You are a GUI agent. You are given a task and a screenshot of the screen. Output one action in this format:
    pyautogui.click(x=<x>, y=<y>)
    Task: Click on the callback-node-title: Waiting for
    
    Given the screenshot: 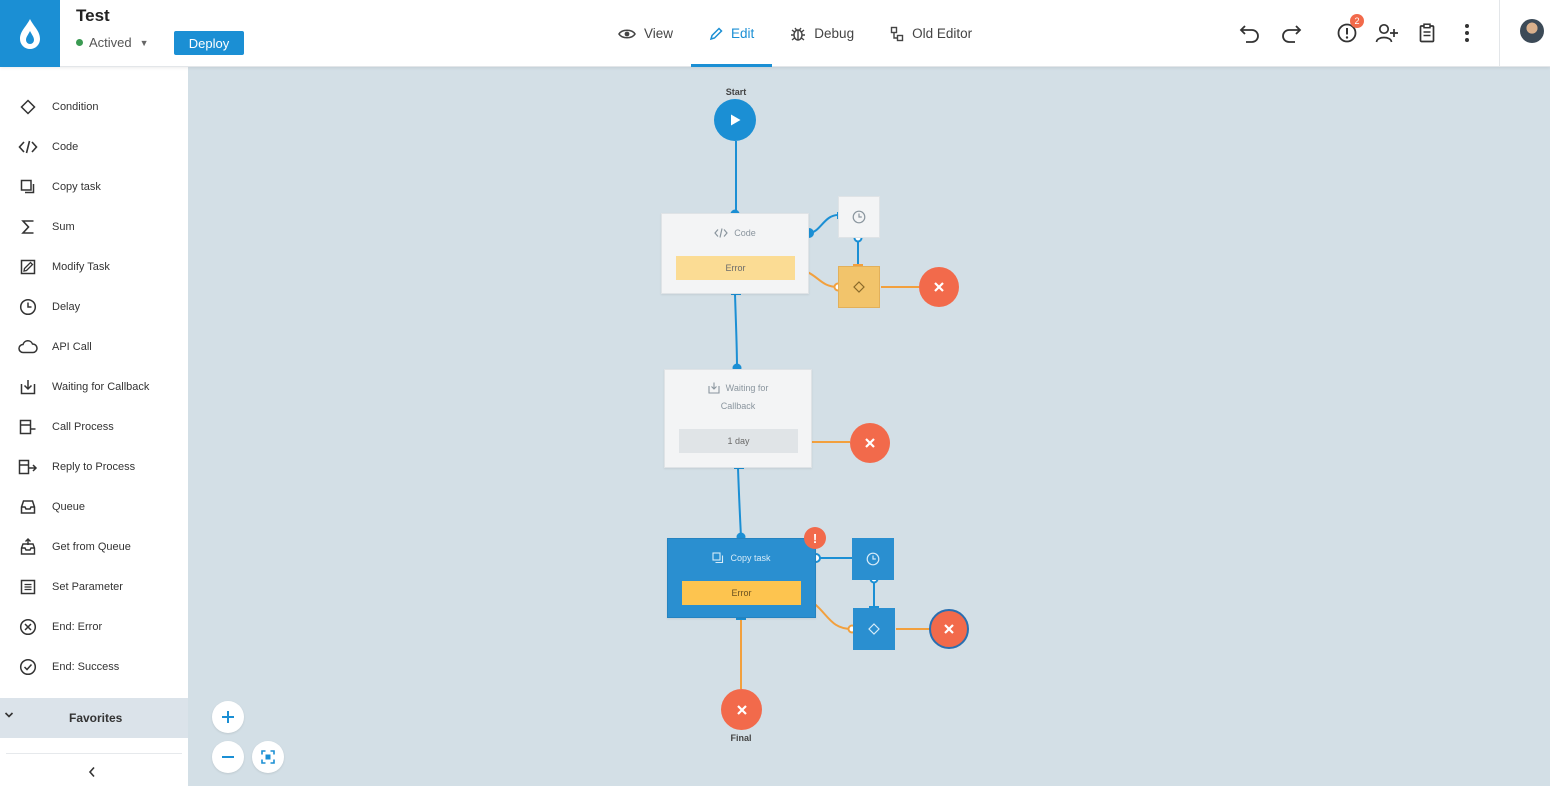 What is the action you would take?
    pyautogui.click(x=738, y=388)
    